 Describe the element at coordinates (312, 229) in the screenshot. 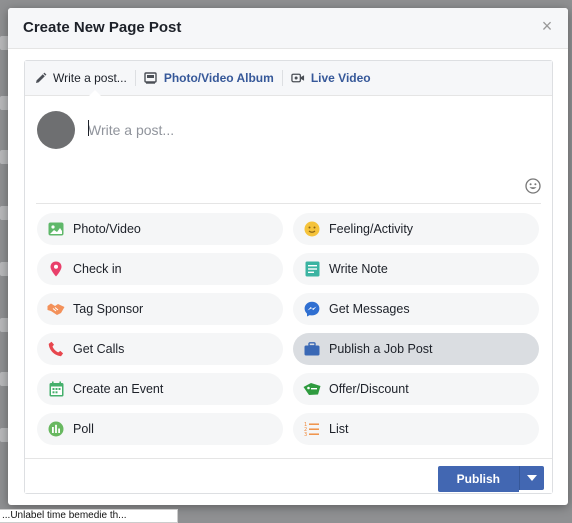

I see `smiley-icon` at that location.